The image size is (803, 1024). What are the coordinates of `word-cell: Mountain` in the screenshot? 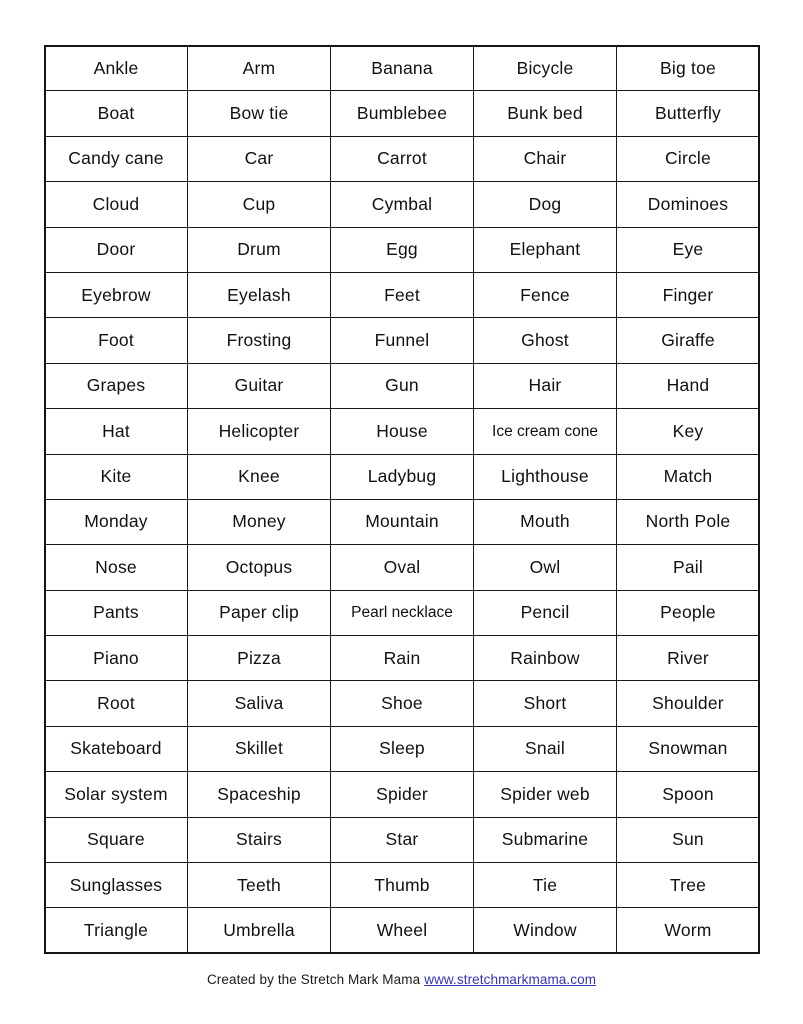 It's located at (402, 522).